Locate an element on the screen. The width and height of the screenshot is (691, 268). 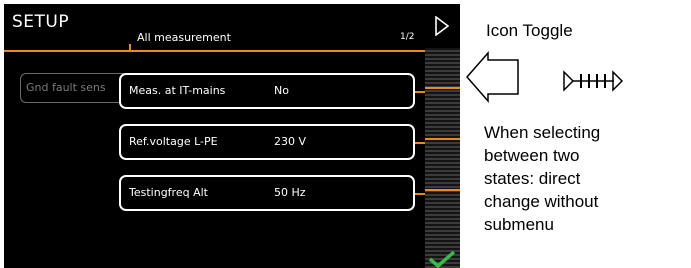
callout-description-line: When selecting is located at coordinates (542, 132).